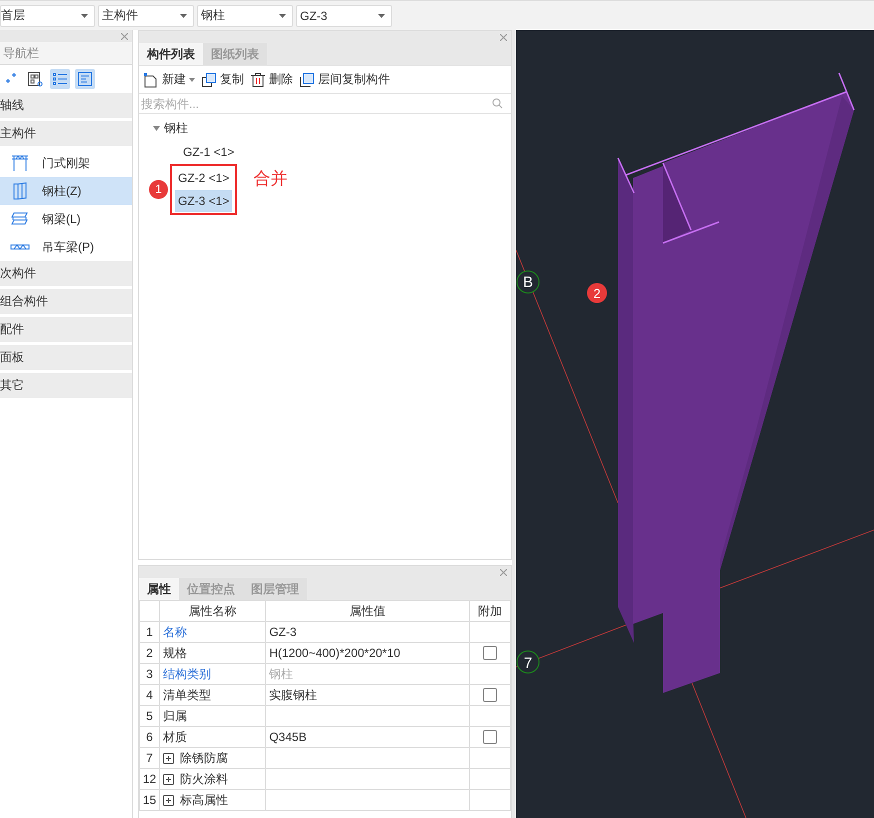  What do you see at coordinates (368, 737) in the screenshot?
I see `property-value: Q345B` at bounding box center [368, 737].